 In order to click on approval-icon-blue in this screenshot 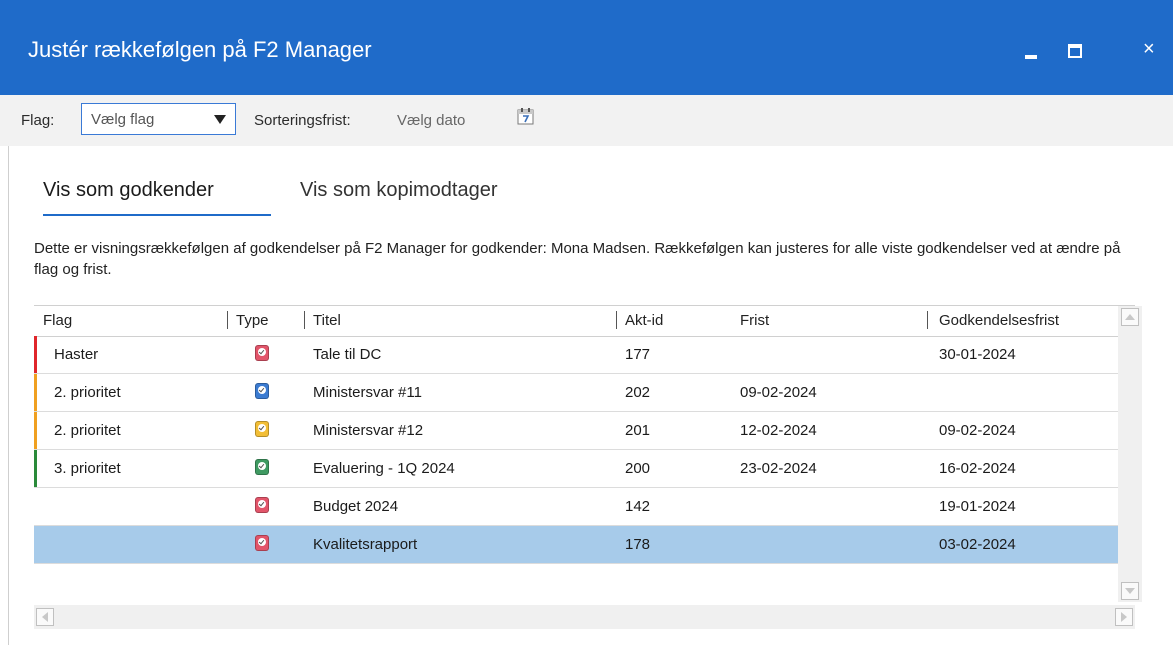, I will do `click(262, 391)`.